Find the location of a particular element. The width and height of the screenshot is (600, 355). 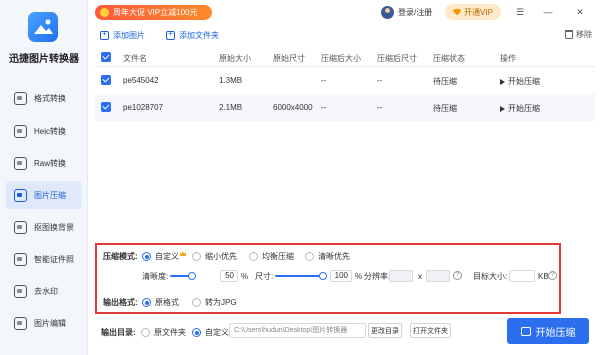

sidebar-item-label: 图片压缩 is located at coordinates (50, 195).